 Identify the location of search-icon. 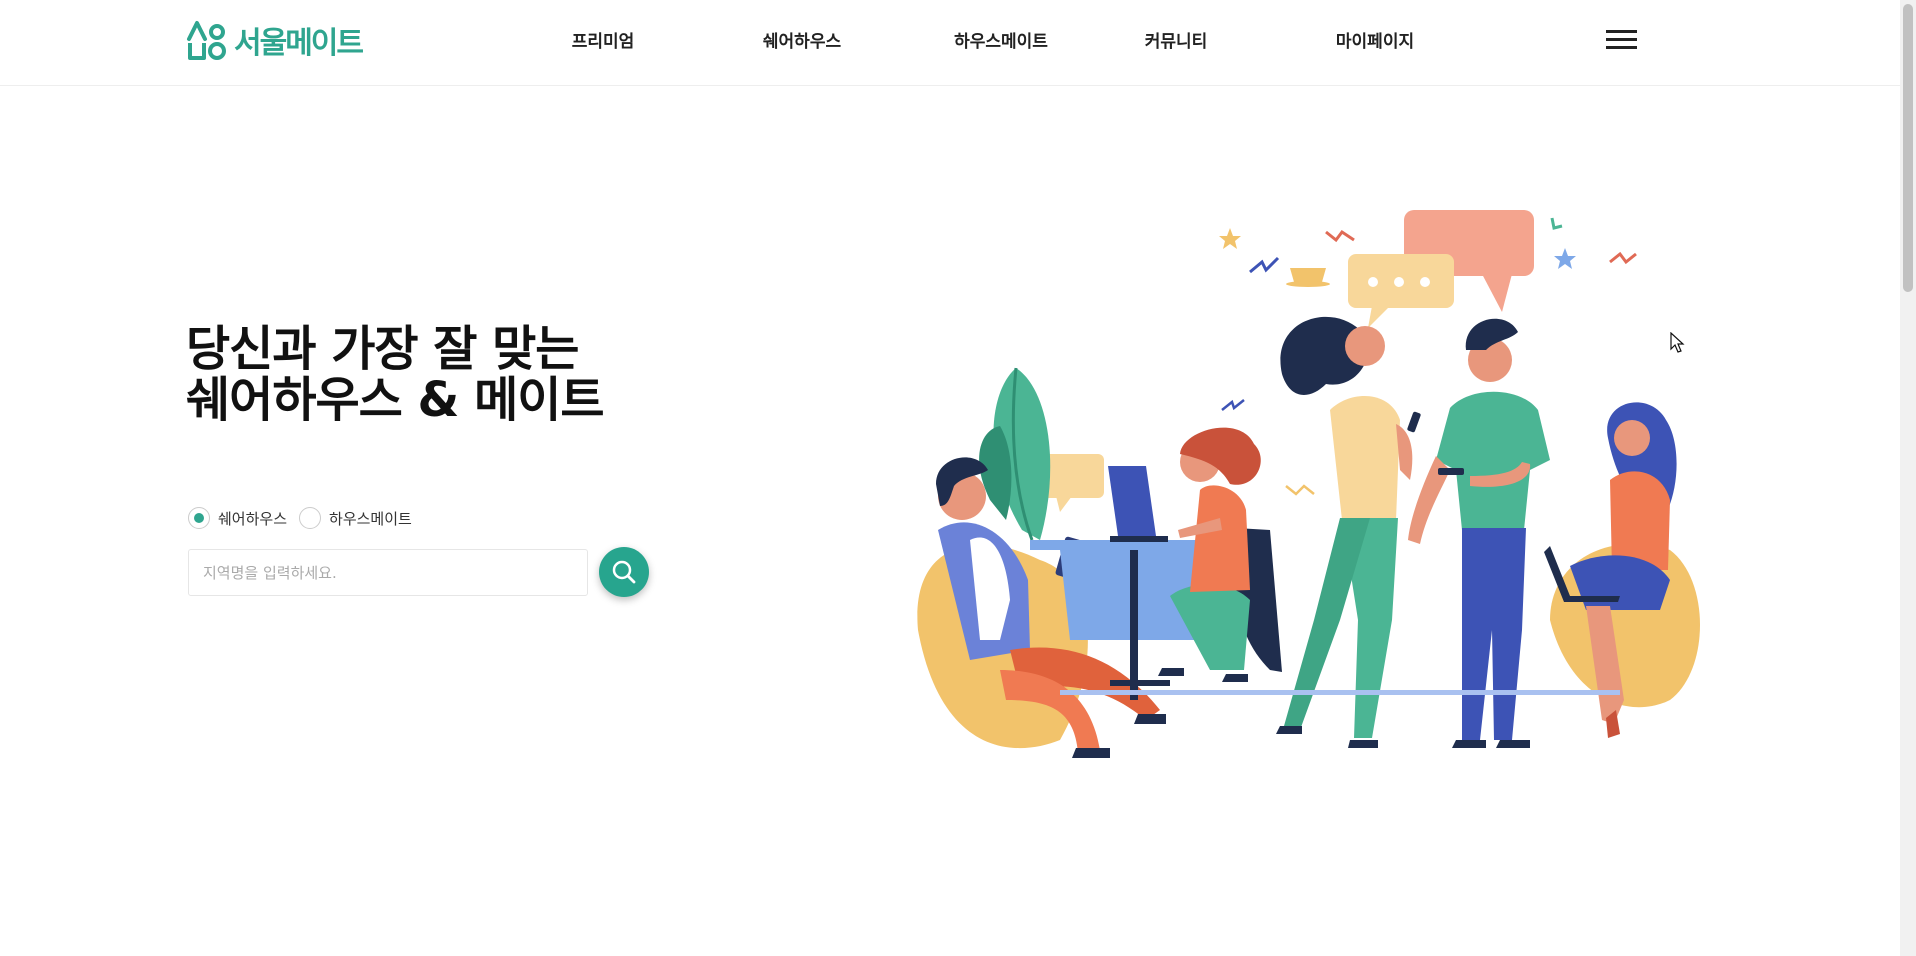
(624, 572).